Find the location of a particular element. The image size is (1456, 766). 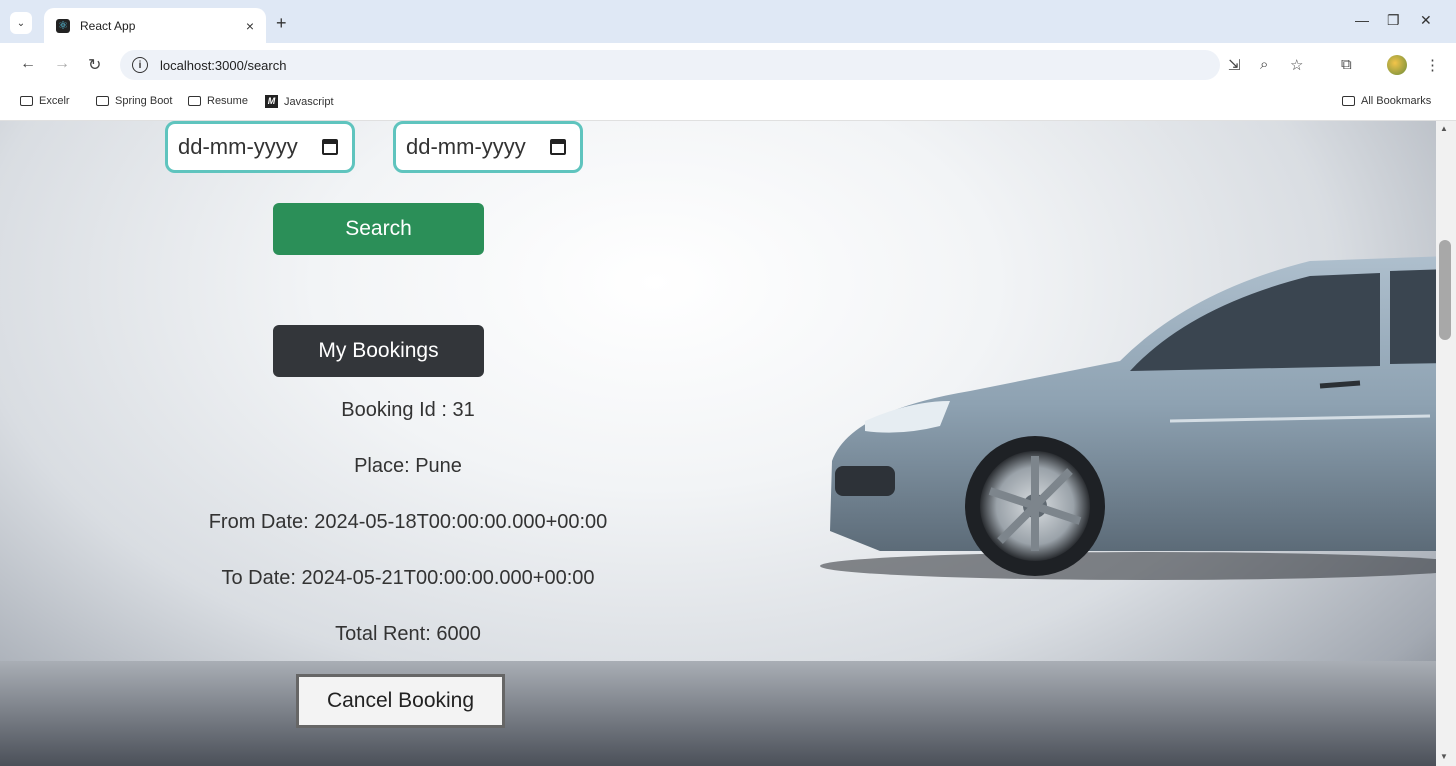

profile-avatar is located at coordinates (1397, 65).